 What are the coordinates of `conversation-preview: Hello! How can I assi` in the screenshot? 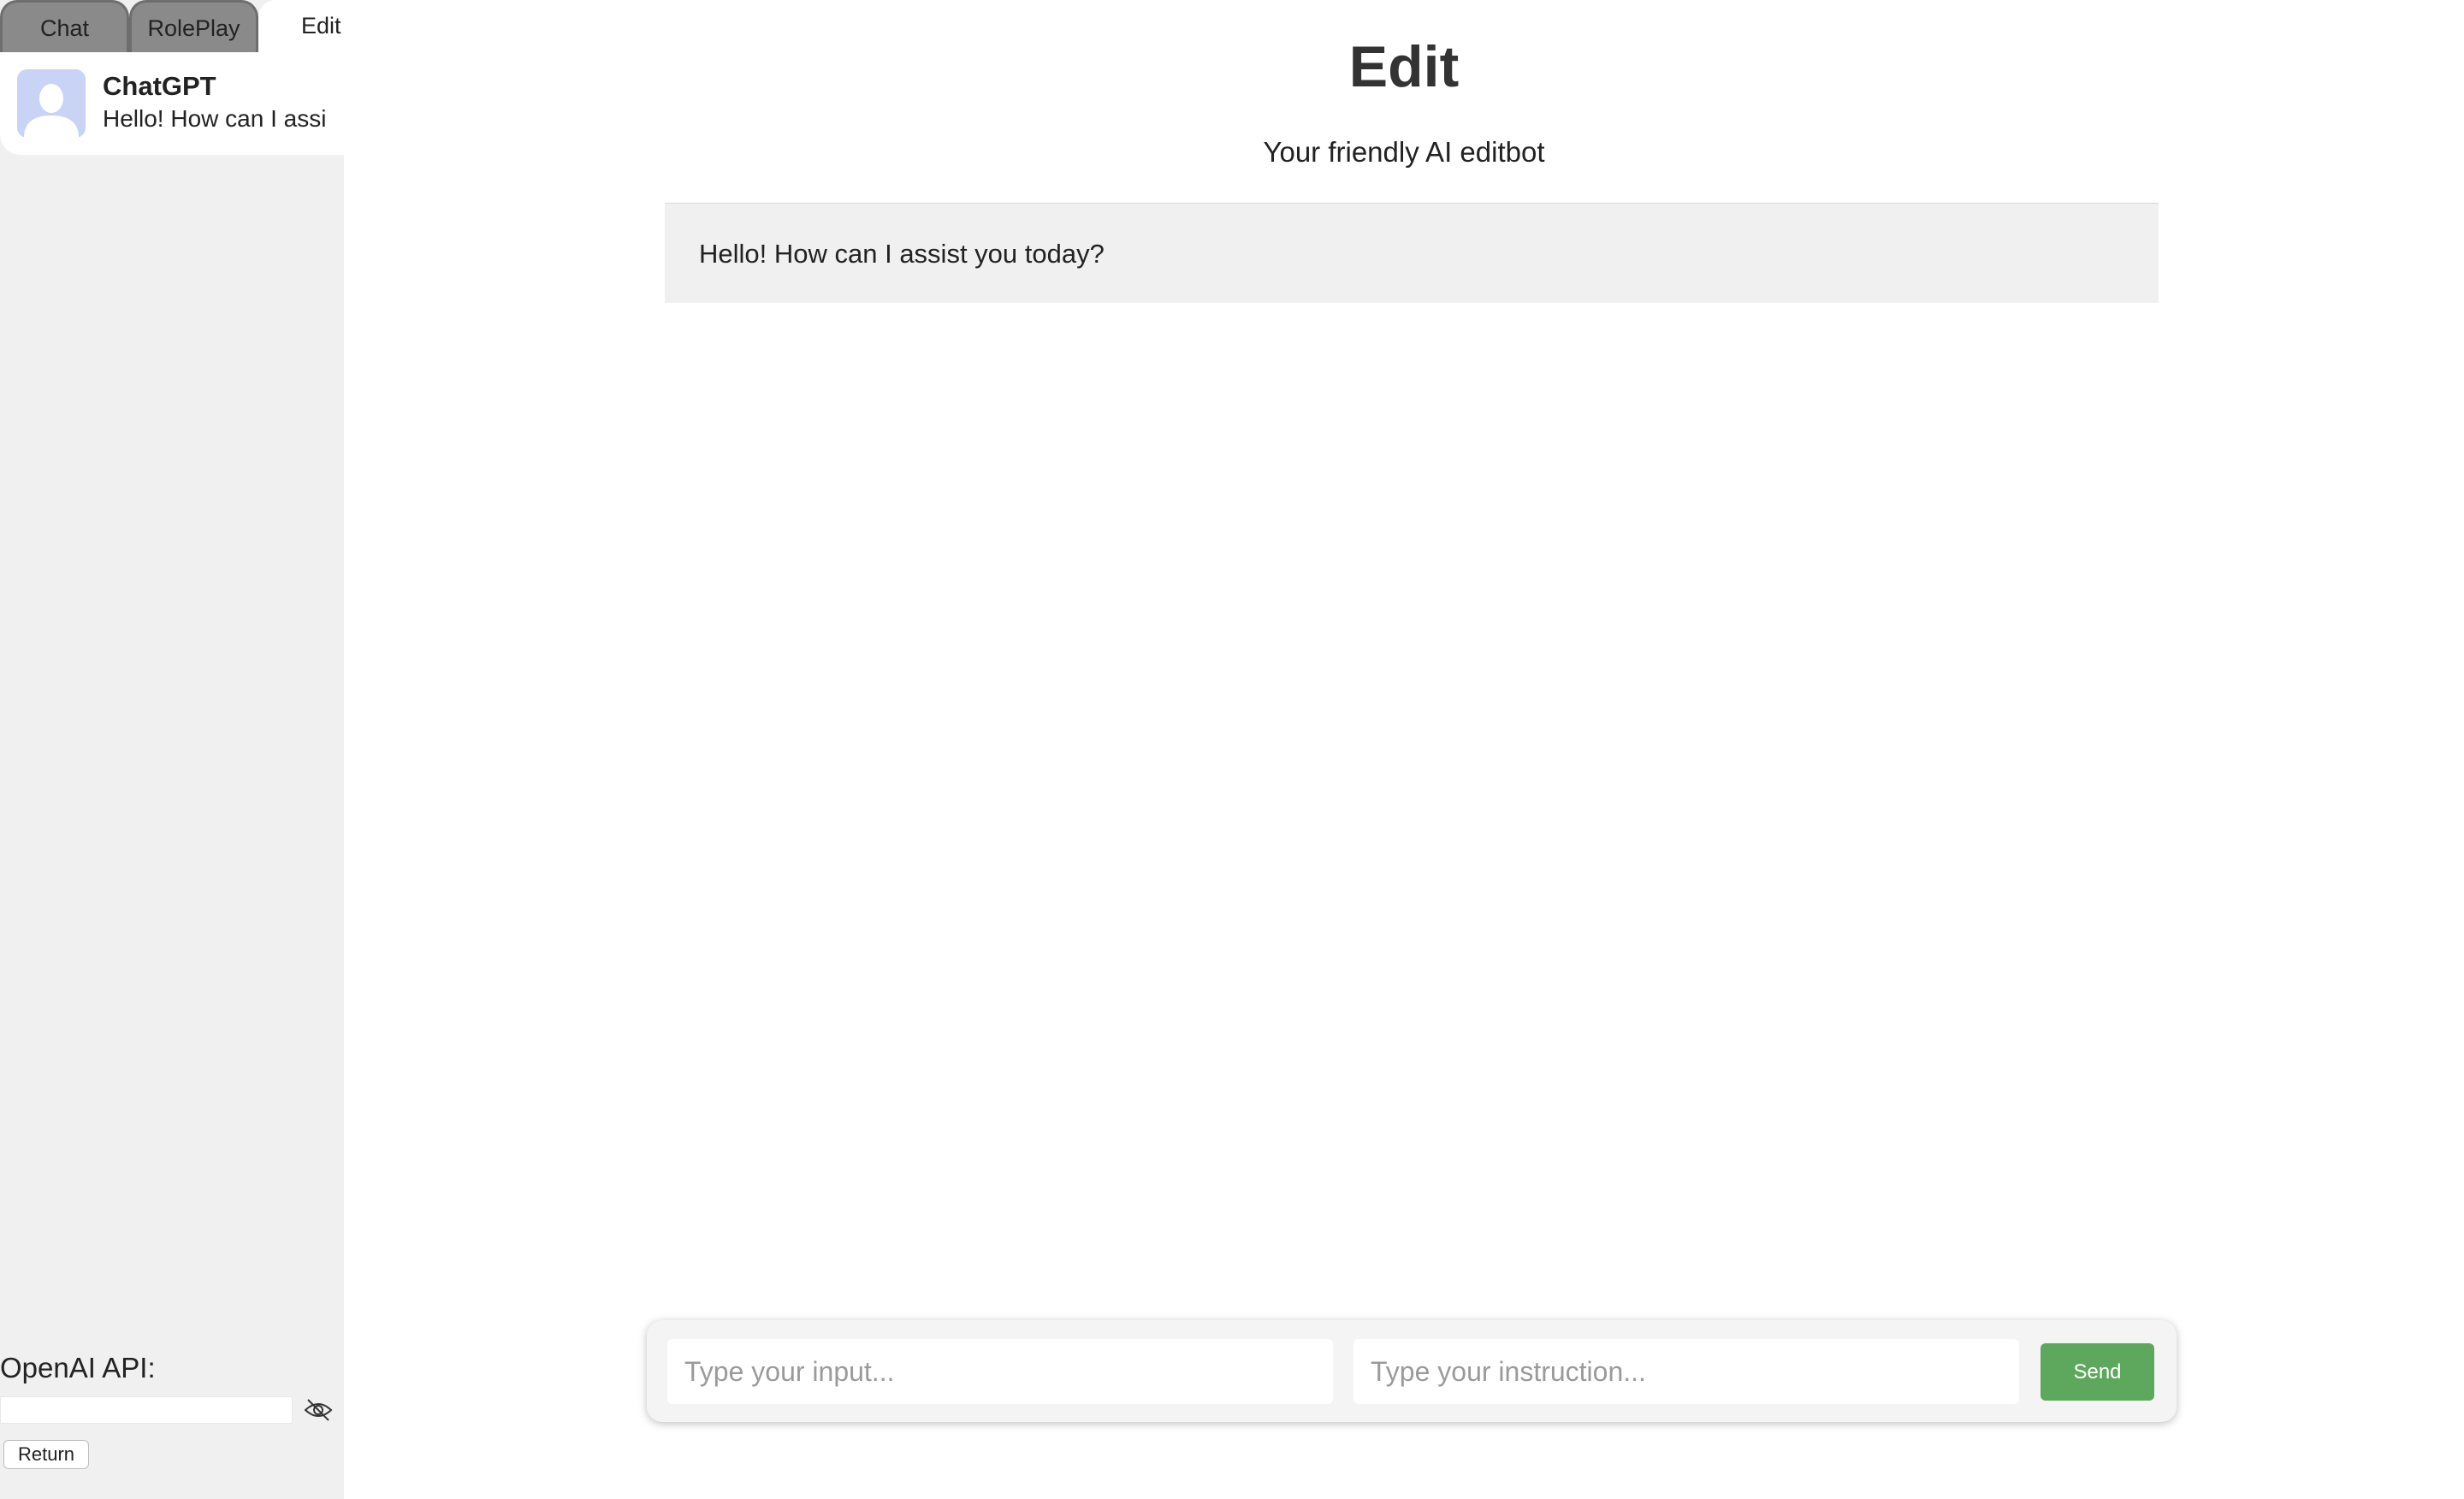 It's located at (215, 118).